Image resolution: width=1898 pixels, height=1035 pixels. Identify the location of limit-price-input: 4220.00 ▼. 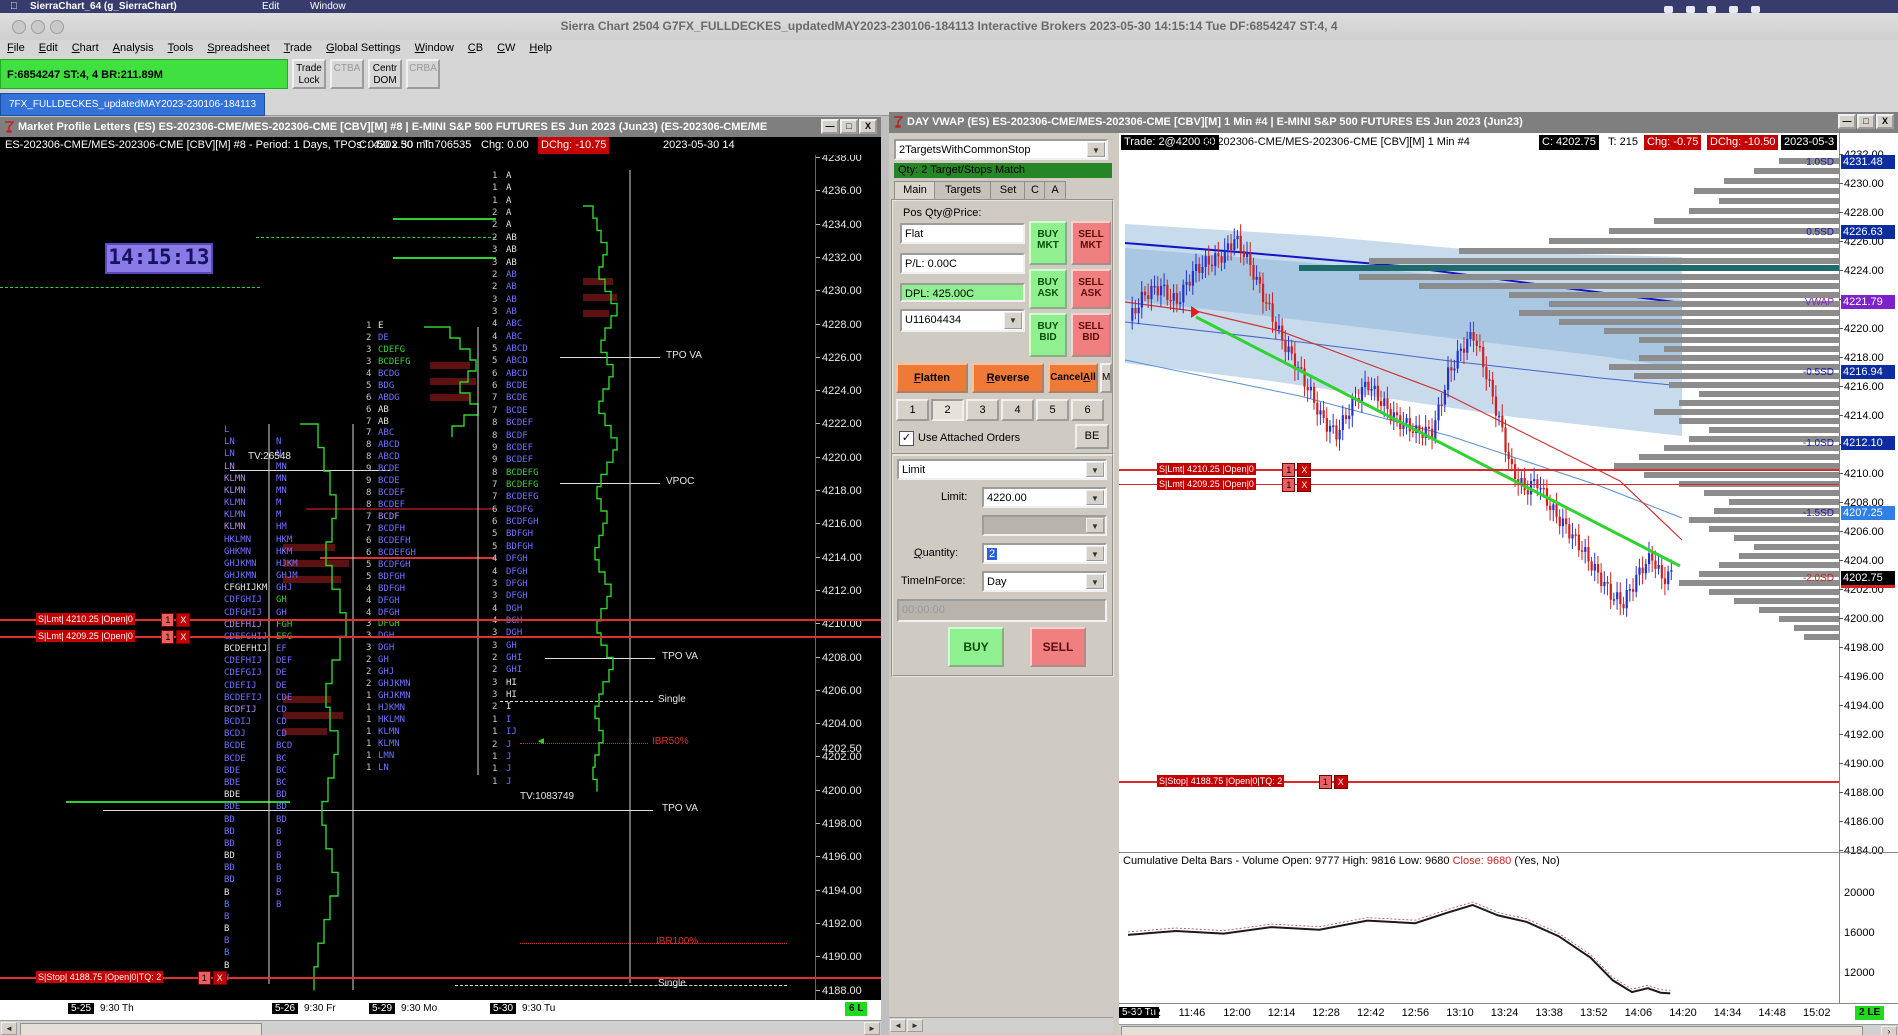
(1044, 497).